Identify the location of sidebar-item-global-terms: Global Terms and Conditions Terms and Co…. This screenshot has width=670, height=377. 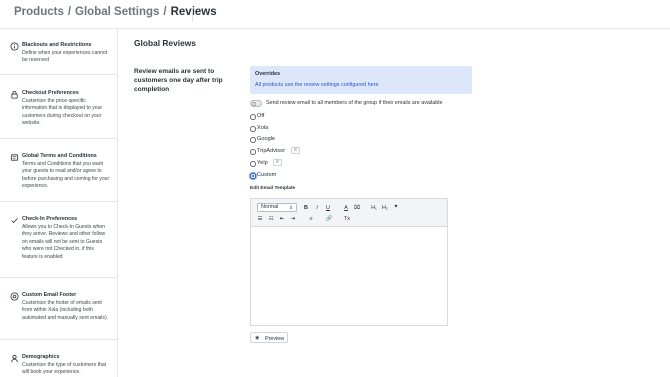
(58, 170).